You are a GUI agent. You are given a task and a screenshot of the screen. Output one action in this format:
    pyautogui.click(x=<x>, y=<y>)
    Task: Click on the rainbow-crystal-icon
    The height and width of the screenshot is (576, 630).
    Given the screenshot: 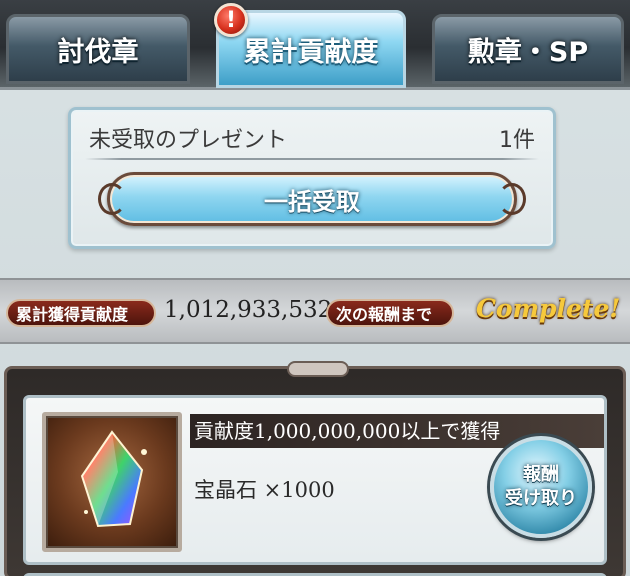 What is the action you would take?
    pyautogui.click(x=112, y=482)
    